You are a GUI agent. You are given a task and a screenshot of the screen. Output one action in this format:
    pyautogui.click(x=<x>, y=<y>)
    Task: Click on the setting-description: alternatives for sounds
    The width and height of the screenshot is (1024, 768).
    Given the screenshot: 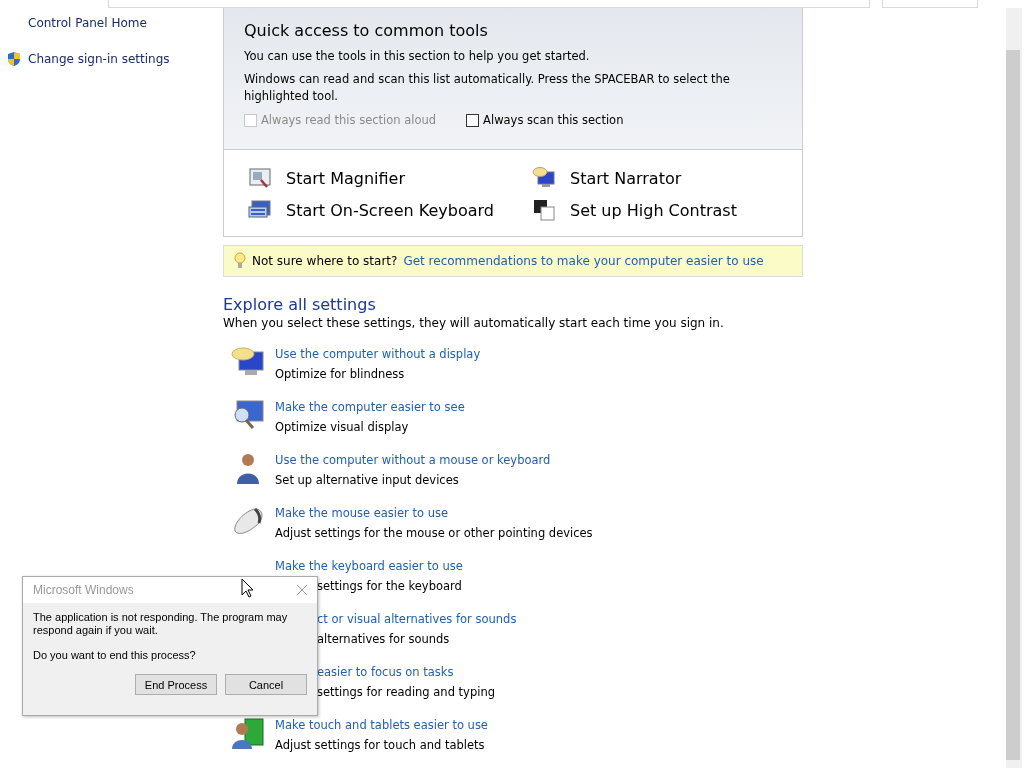 What is the action you would take?
    pyautogui.click(x=384, y=639)
    